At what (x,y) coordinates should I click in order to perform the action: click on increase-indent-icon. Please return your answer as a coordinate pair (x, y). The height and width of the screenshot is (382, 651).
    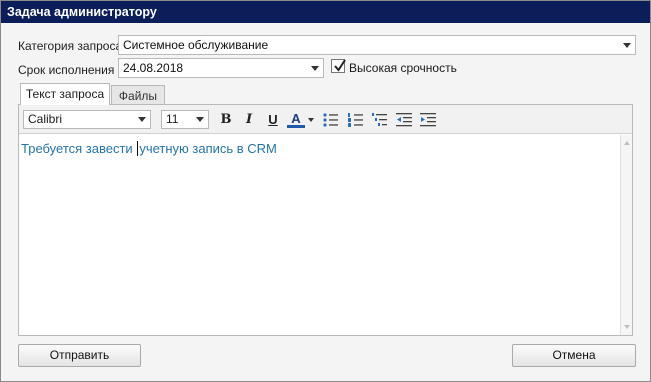
    Looking at the image, I should click on (428, 120).